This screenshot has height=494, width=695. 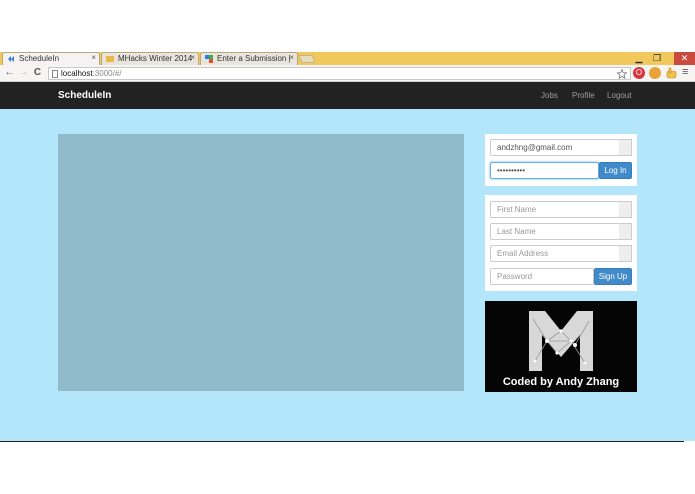 I want to click on signup-password-field: Password, so click(x=542, y=276).